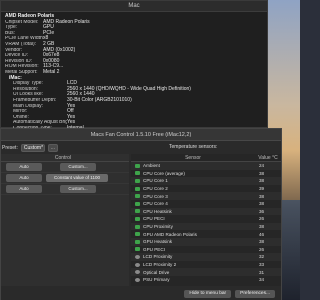 The image size is (320, 300). Describe the element at coordinates (193, 157) in the screenshot. I see `sensor-column-header: Sensor` at that location.